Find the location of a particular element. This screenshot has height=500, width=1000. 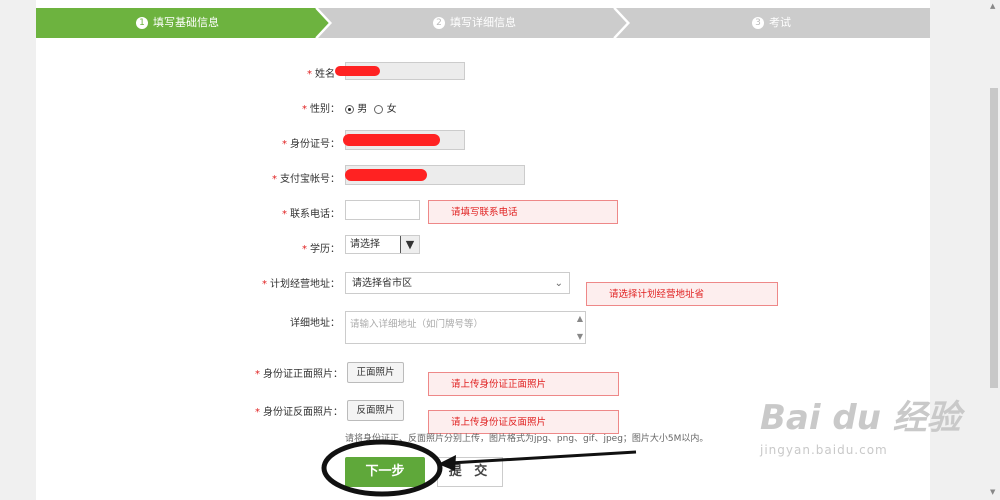

scroll-down-icon: ▼ is located at coordinates (992, 492).